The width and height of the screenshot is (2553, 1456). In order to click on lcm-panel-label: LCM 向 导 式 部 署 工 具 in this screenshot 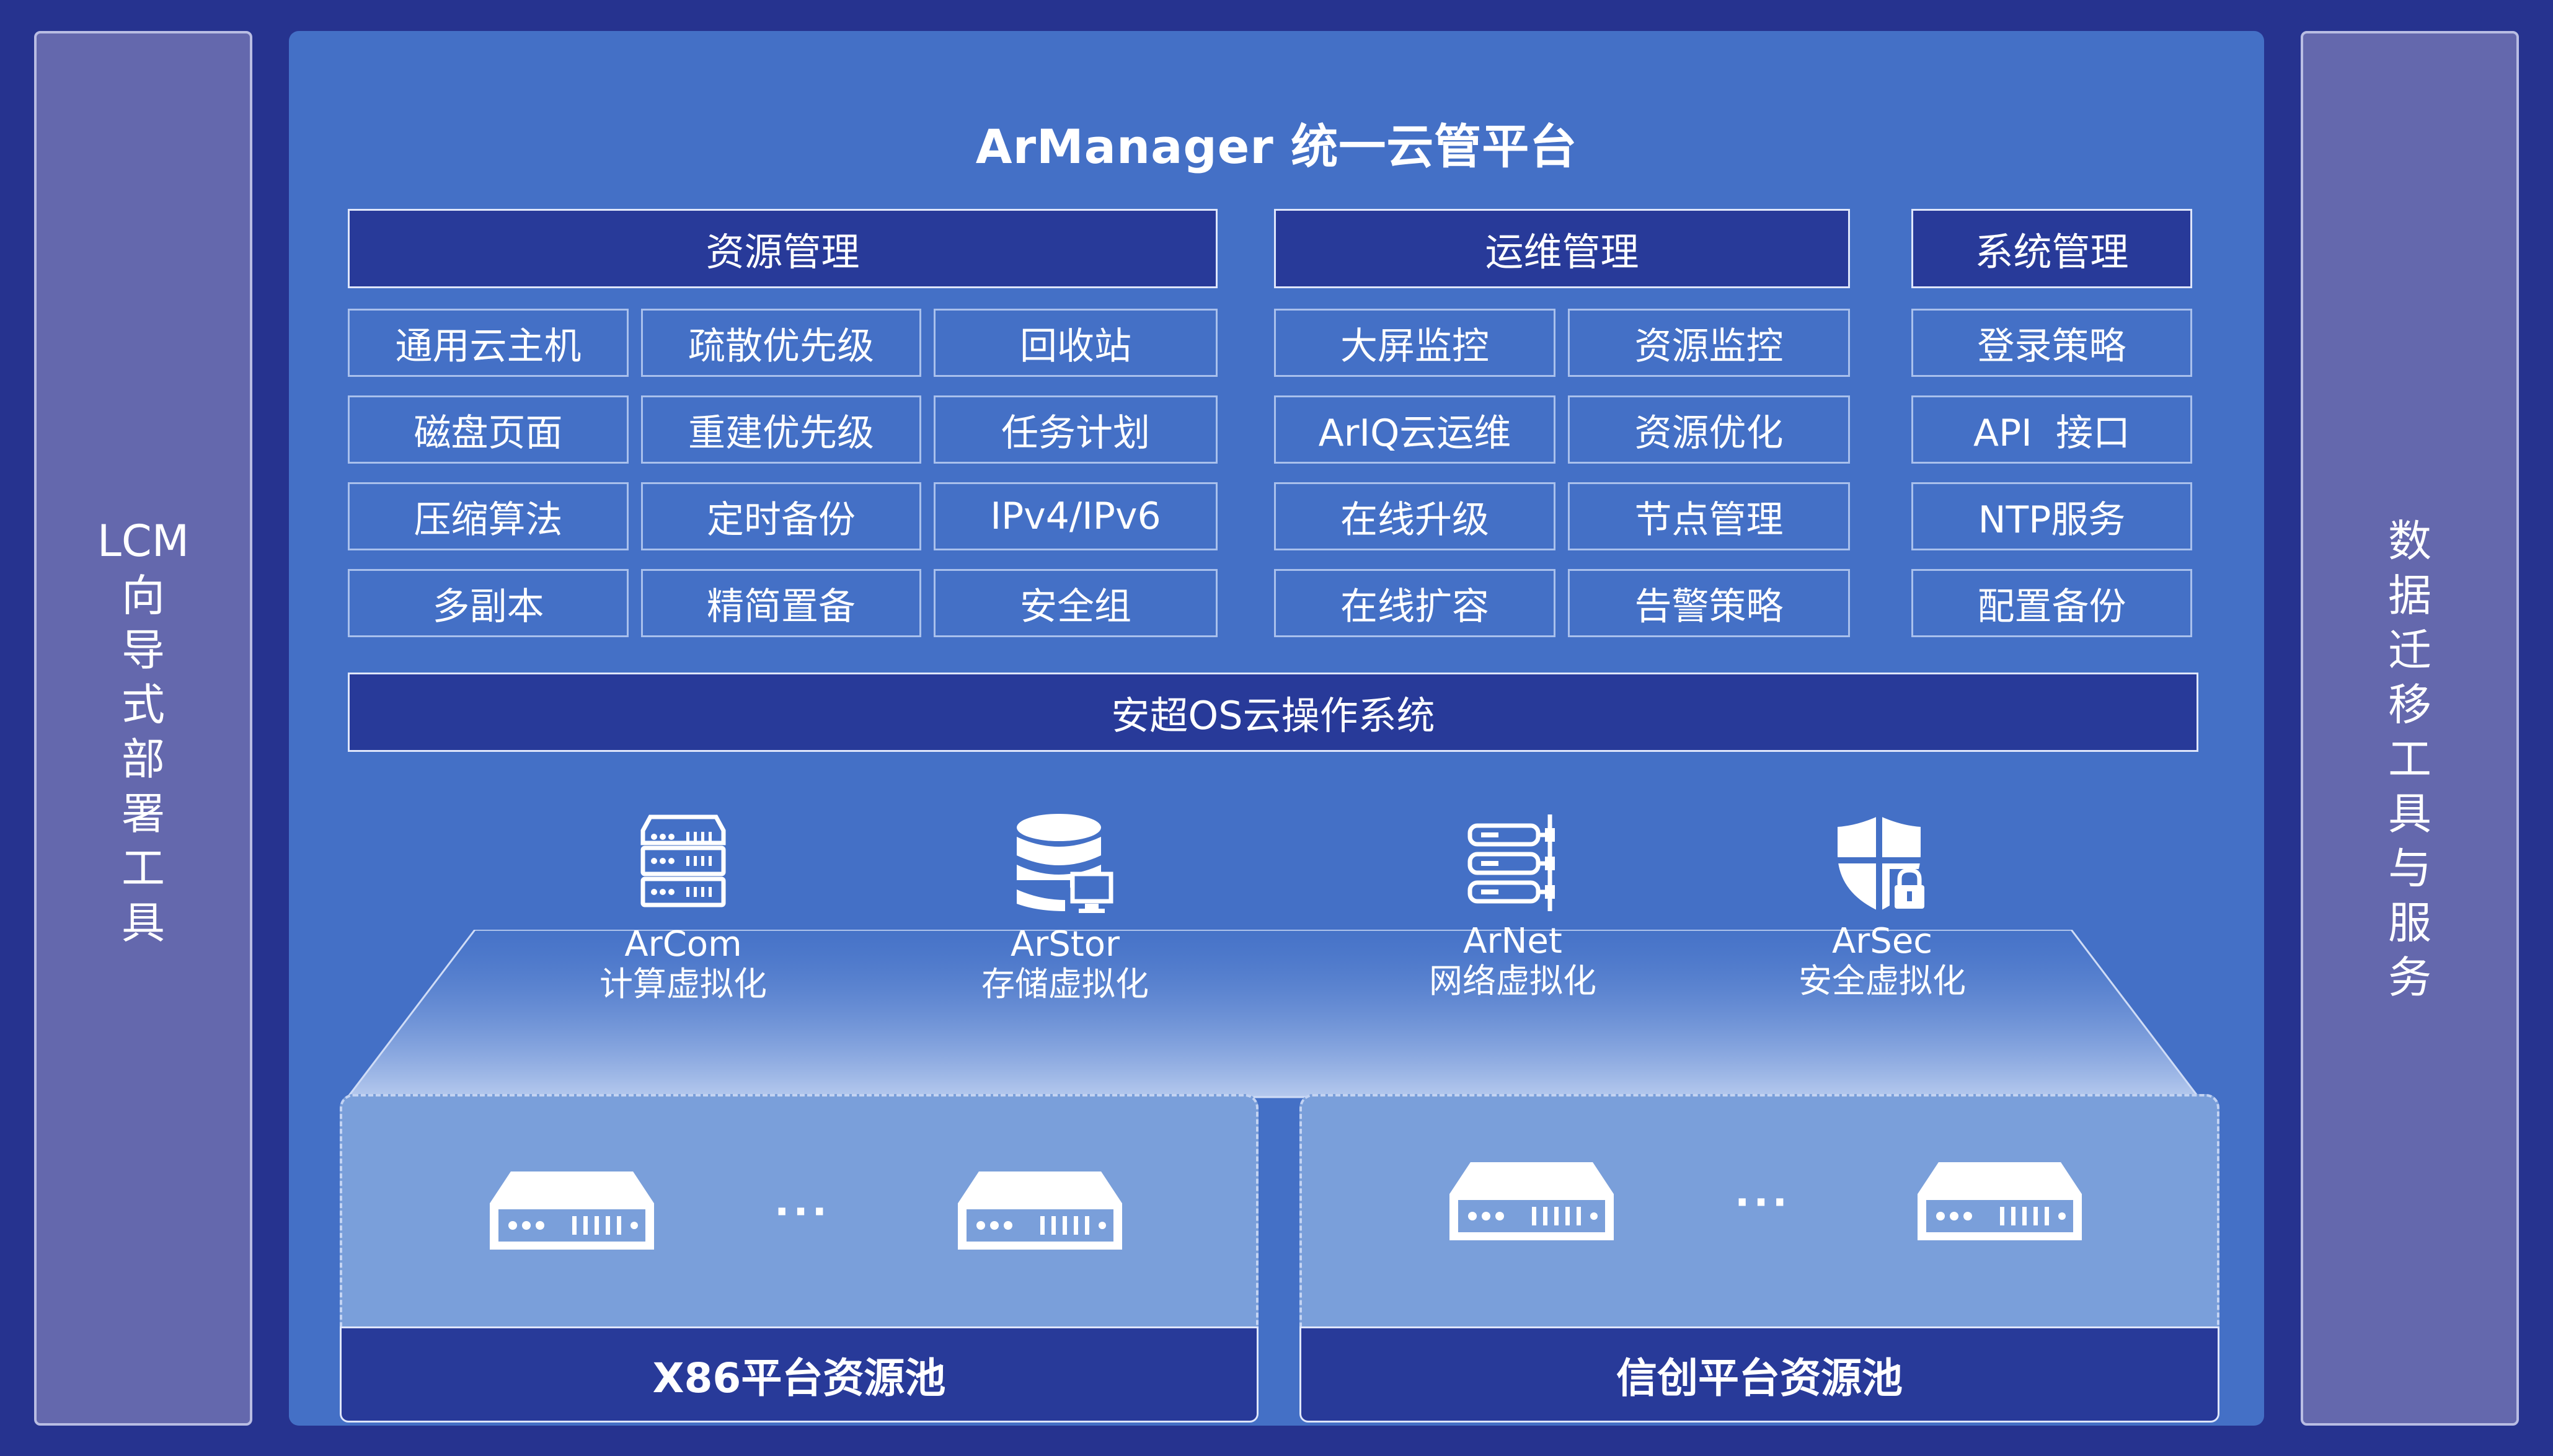, I will do `click(143, 732)`.